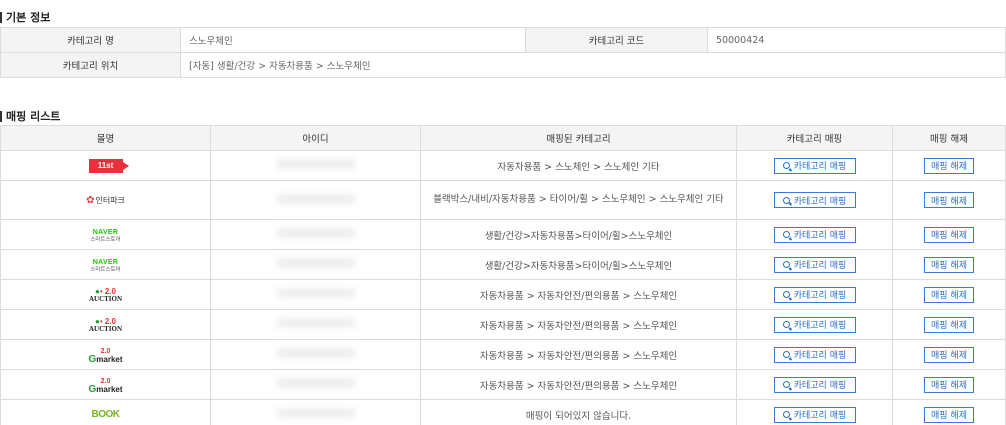 The height and width of the screenshot is (425, 1006). I want to click on mall-cell: BOOK, so click(105, 412).